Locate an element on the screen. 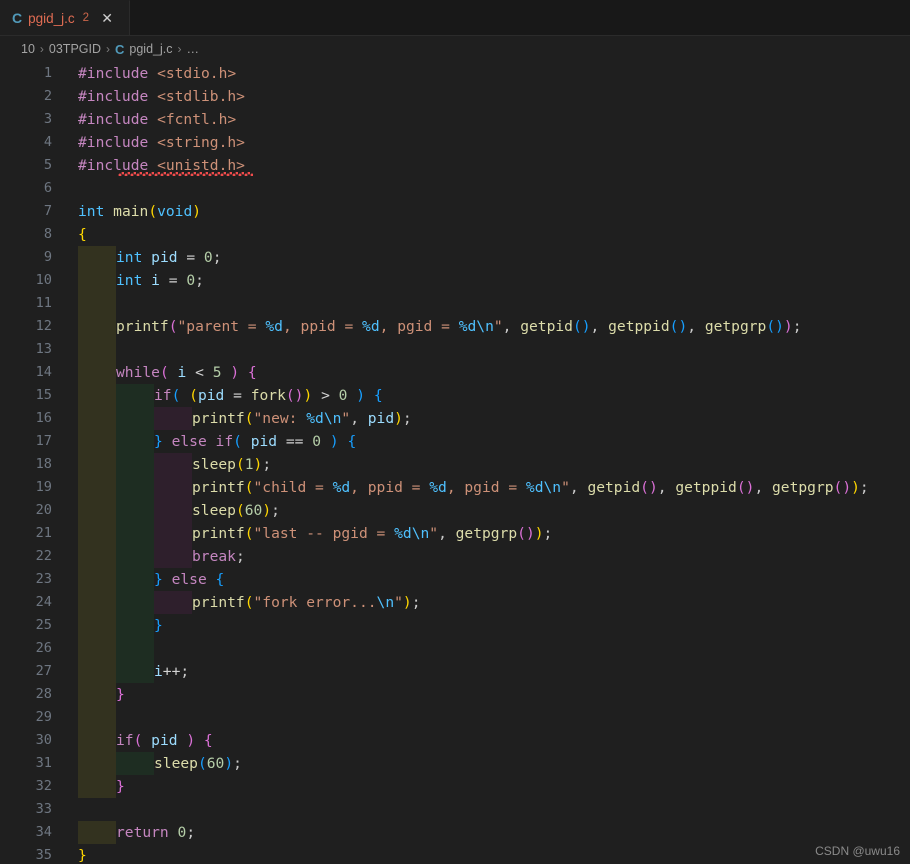  code-line: 18 sleep(1); is located at coordinates (455, 464).